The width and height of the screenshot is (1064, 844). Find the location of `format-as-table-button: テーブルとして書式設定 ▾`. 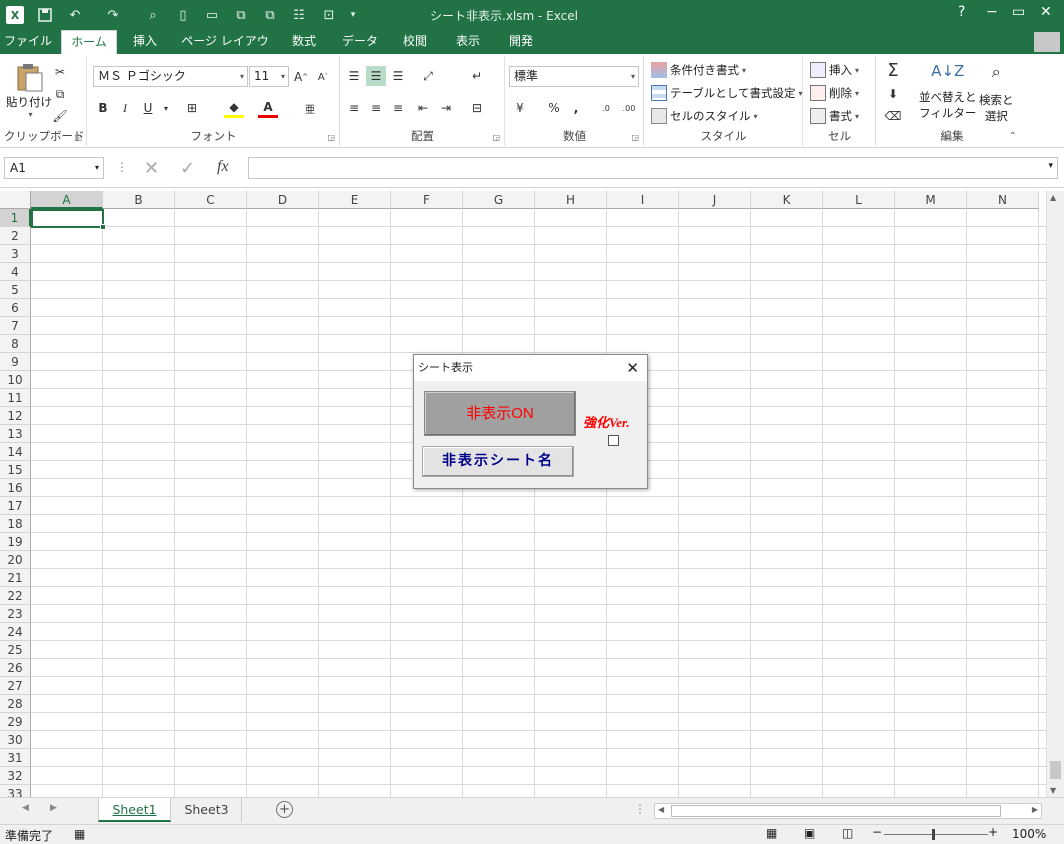

format-as-table-button: テーブルとして書式設定 ▾ is located at coordinates (726, 93).